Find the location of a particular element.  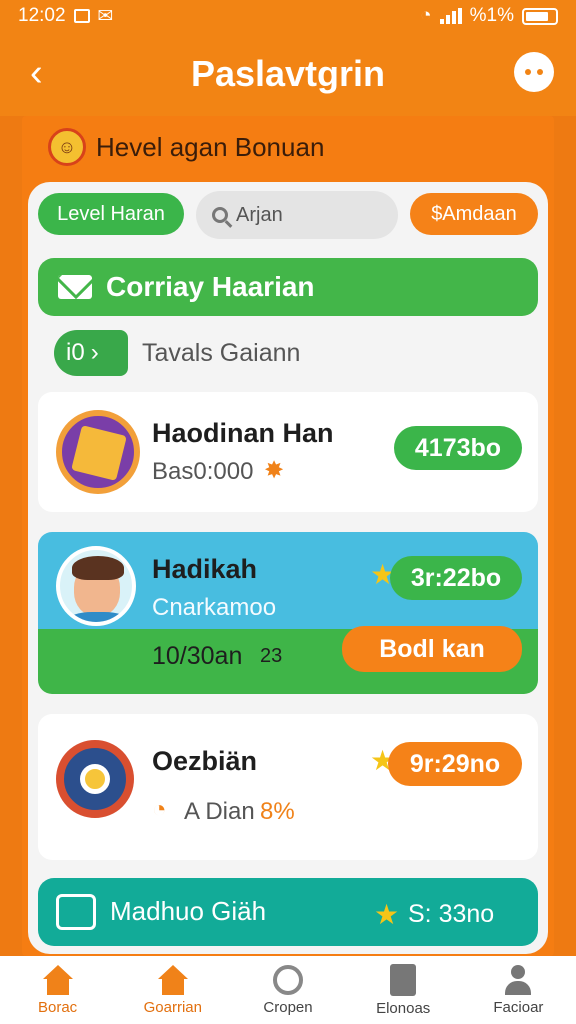

section-header: ☺ Hevel agan Bonuan is located at coordinates (186, 147).